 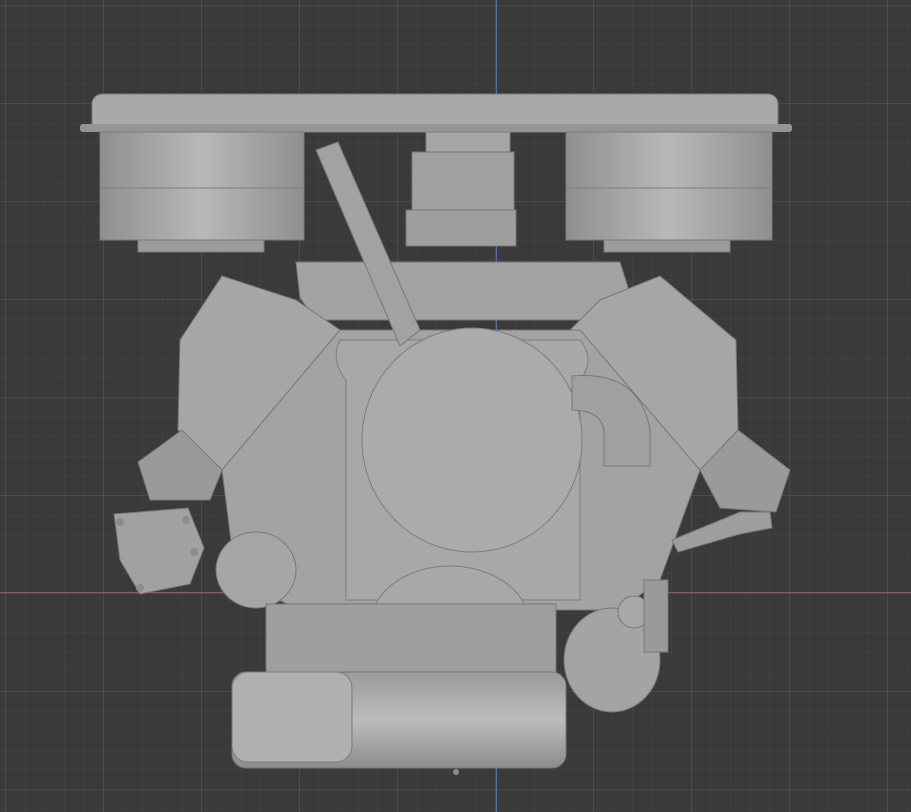 What do you see at coordinates (436, 128) in the screenshot?
I see `air-cleaner-lid-rim` at bounding box center [436, 128].